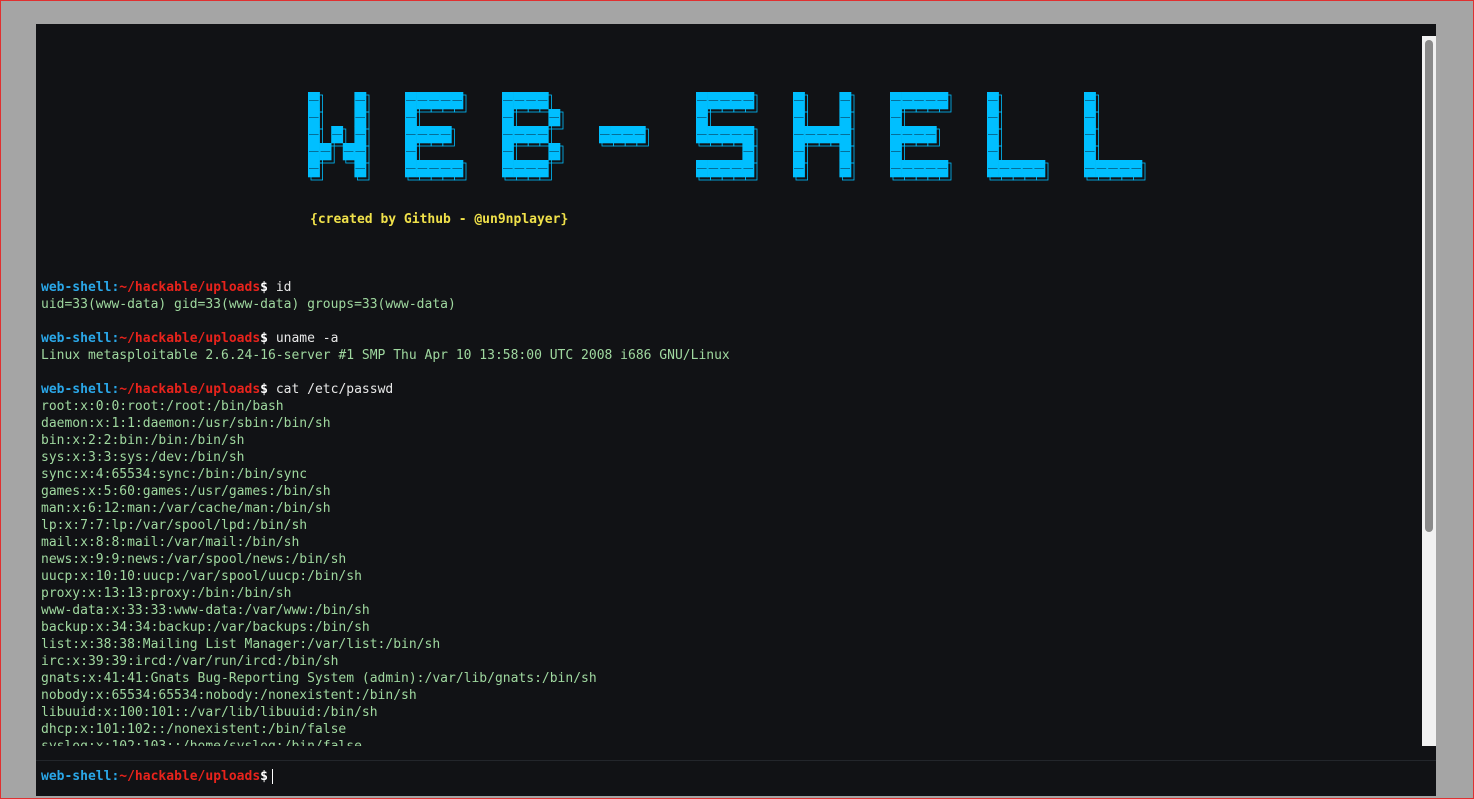 The height and width of the screenshot is (799, 1474). Describe the element at coordinates (736, 778) in the screenshot. I see `command-input-row: web-shell:~/hackable/uploads$` at that location.